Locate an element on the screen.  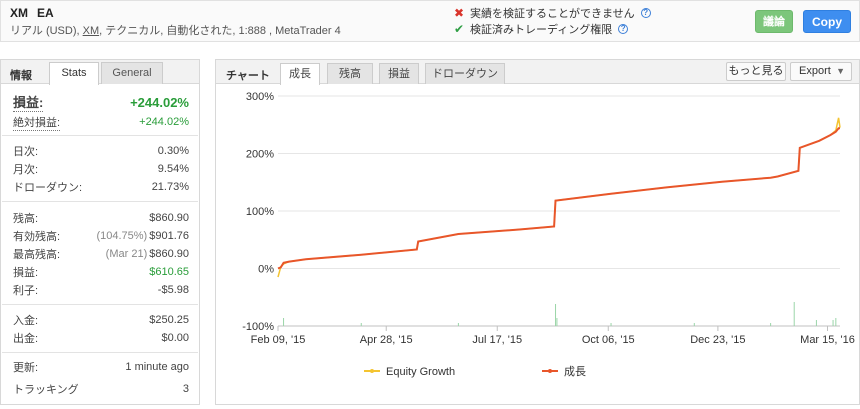
stat-gain: 損益: +244.02% is located at coordinates (101, 102).